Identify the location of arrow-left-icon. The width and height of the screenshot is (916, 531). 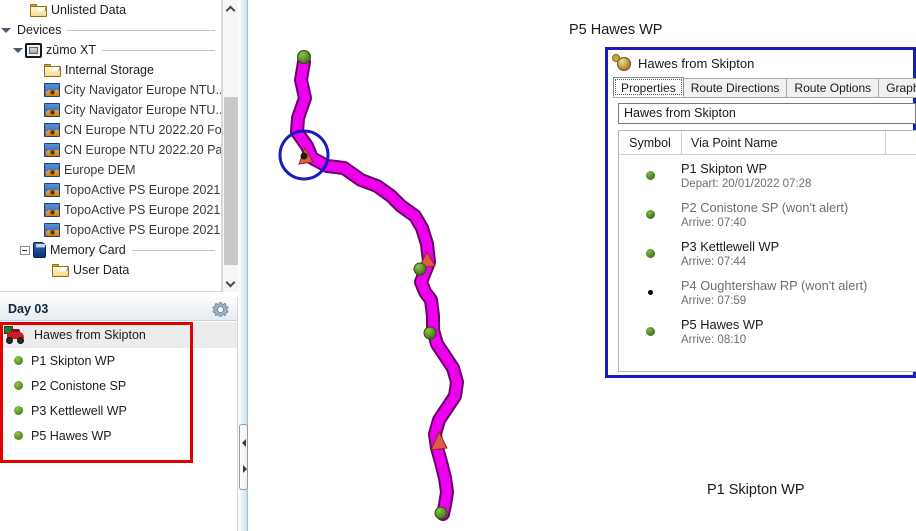
(244, 443).